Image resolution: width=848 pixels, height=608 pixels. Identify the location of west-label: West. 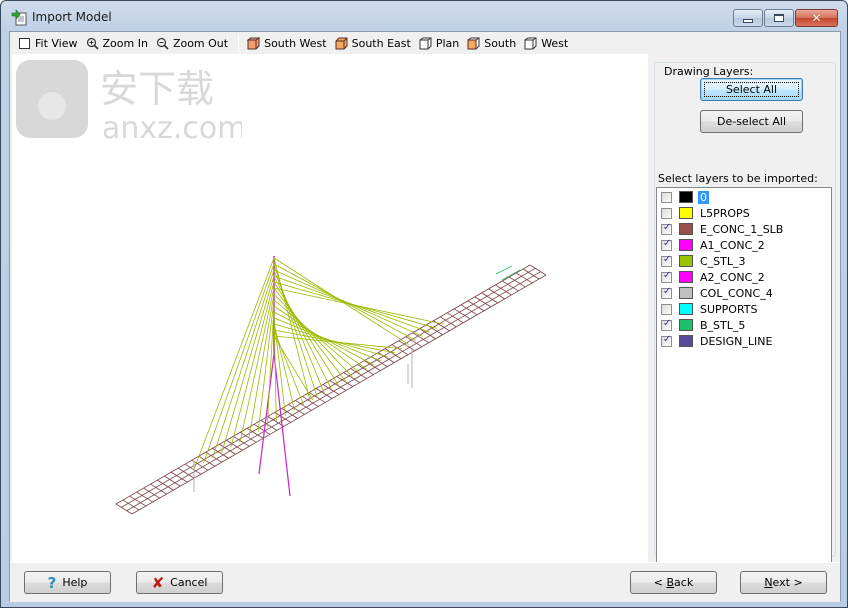
(555, 43).